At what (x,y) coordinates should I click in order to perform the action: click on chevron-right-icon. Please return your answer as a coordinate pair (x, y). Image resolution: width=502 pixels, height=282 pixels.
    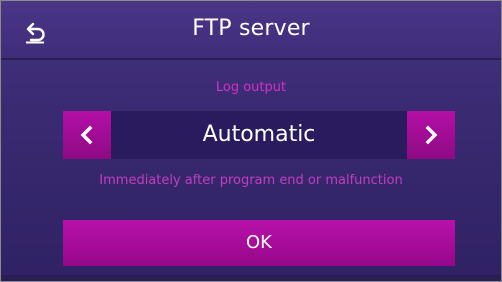
    Looking at the image, I should click on (431, 135).